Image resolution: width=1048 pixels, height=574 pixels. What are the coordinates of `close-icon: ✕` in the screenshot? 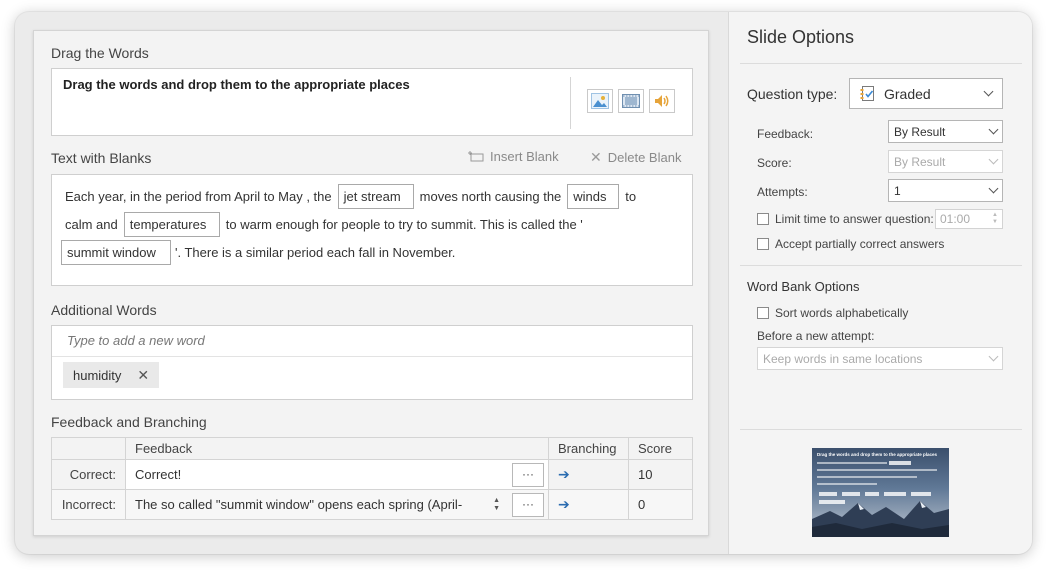 It's located at (596, 157).